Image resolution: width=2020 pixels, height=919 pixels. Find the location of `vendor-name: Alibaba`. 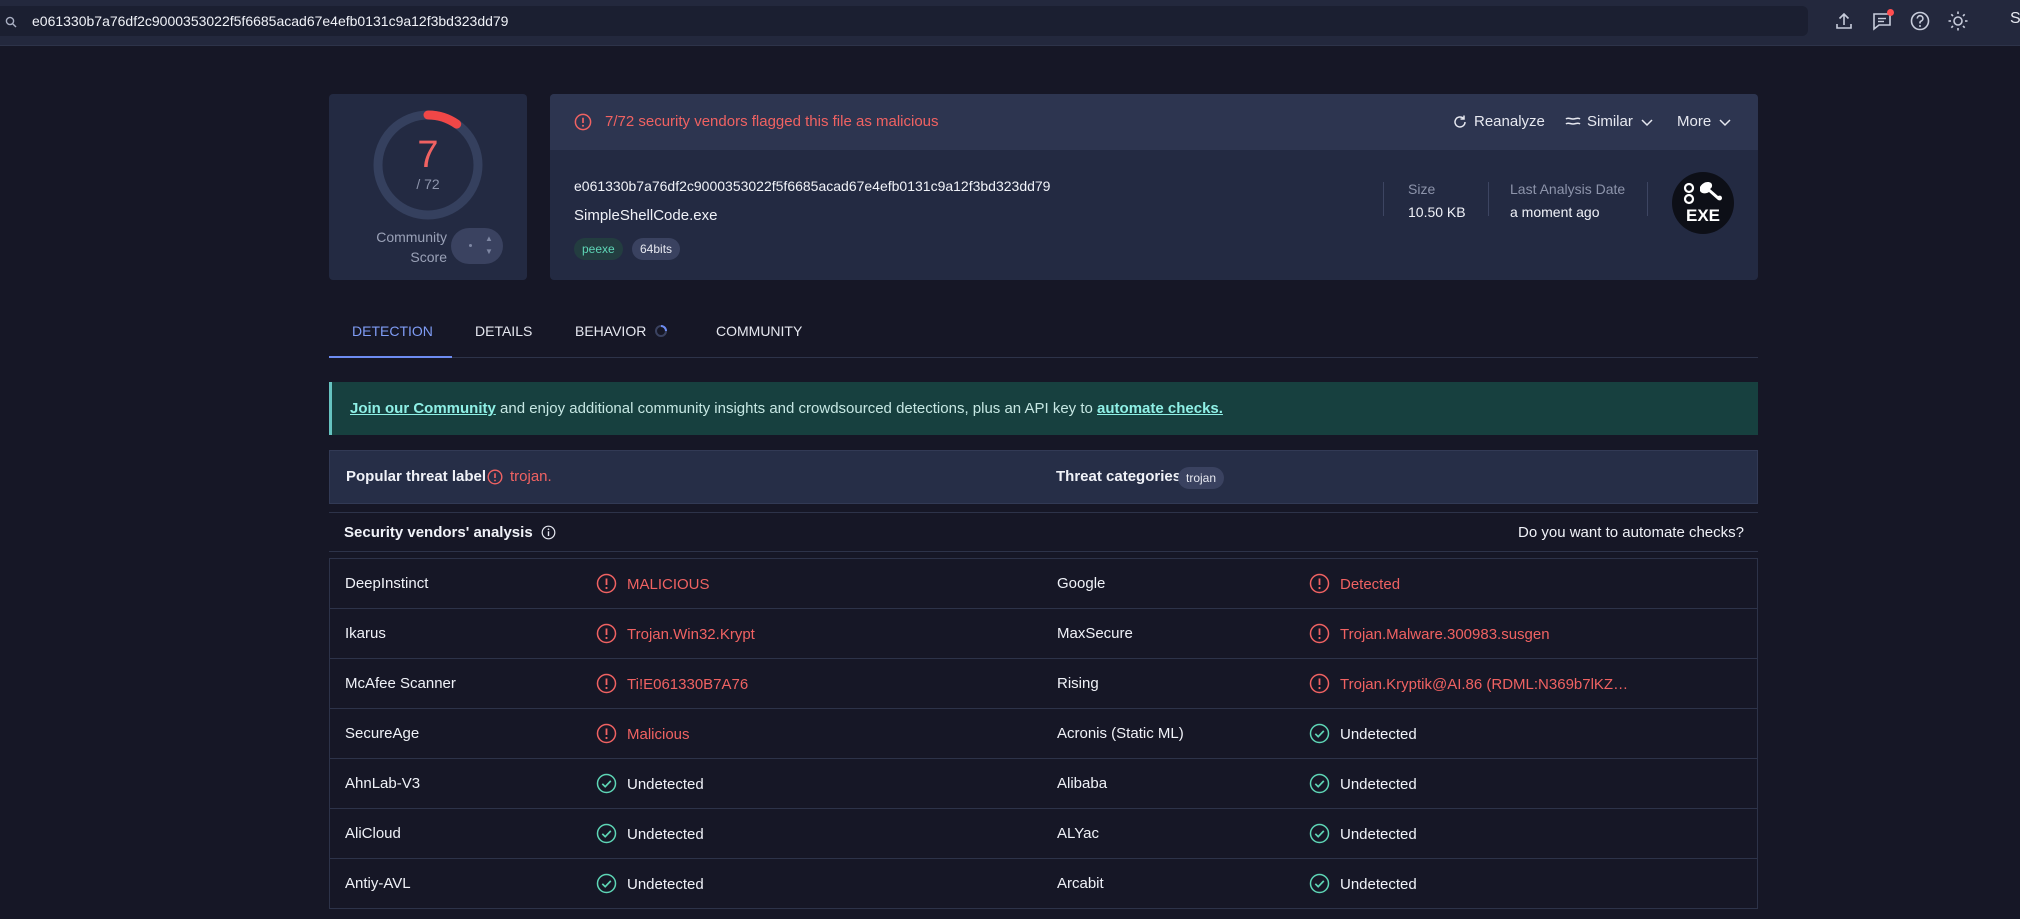

vendor-name: Alibaba is located at coordinates (1082, 783).